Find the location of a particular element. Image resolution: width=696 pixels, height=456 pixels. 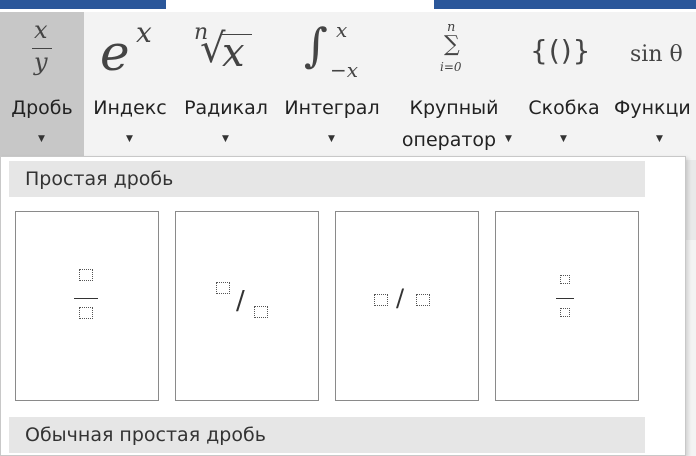

bracket-button: {()} Скобка ▼ is located at coordinates (564, 85).